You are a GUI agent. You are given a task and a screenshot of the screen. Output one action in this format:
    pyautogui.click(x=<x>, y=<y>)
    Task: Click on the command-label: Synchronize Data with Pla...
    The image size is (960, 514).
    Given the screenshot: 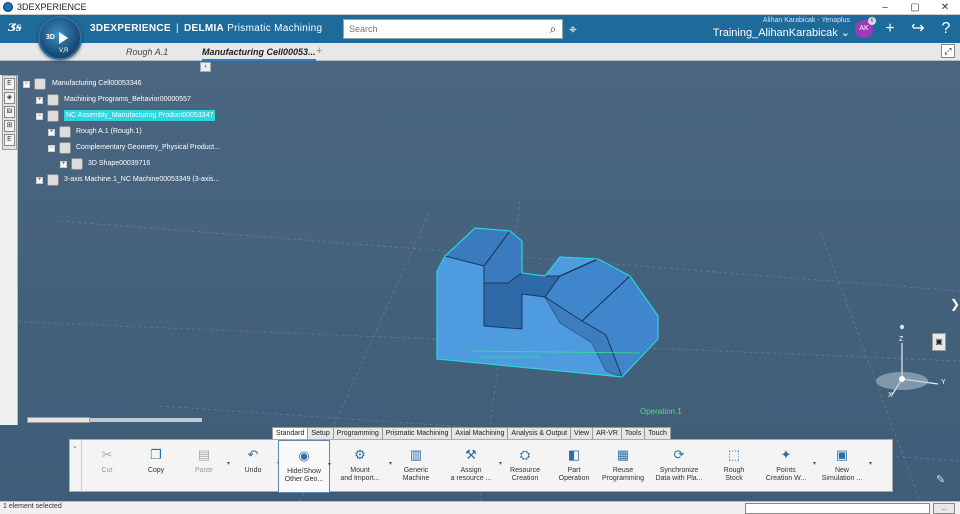 What is the action you would take?
    pyautogui.click(x=678, y=475)
    